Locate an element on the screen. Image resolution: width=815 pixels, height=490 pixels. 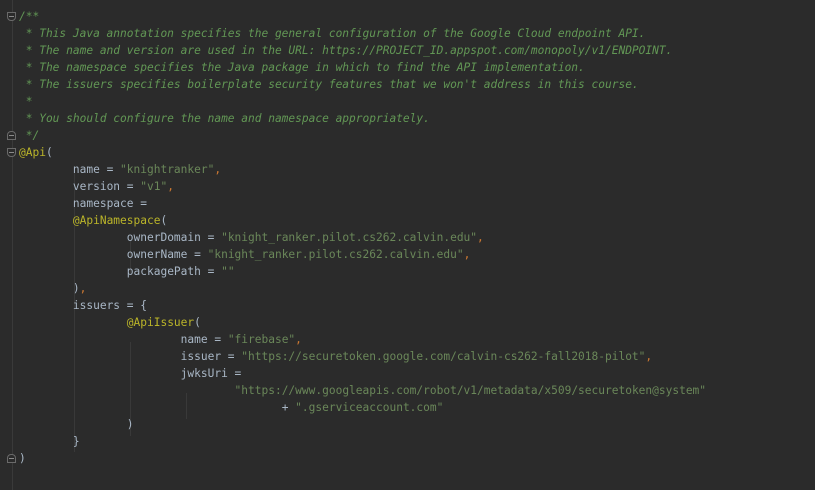
issuer-name-key: name = is located at coordinates (204, 339).